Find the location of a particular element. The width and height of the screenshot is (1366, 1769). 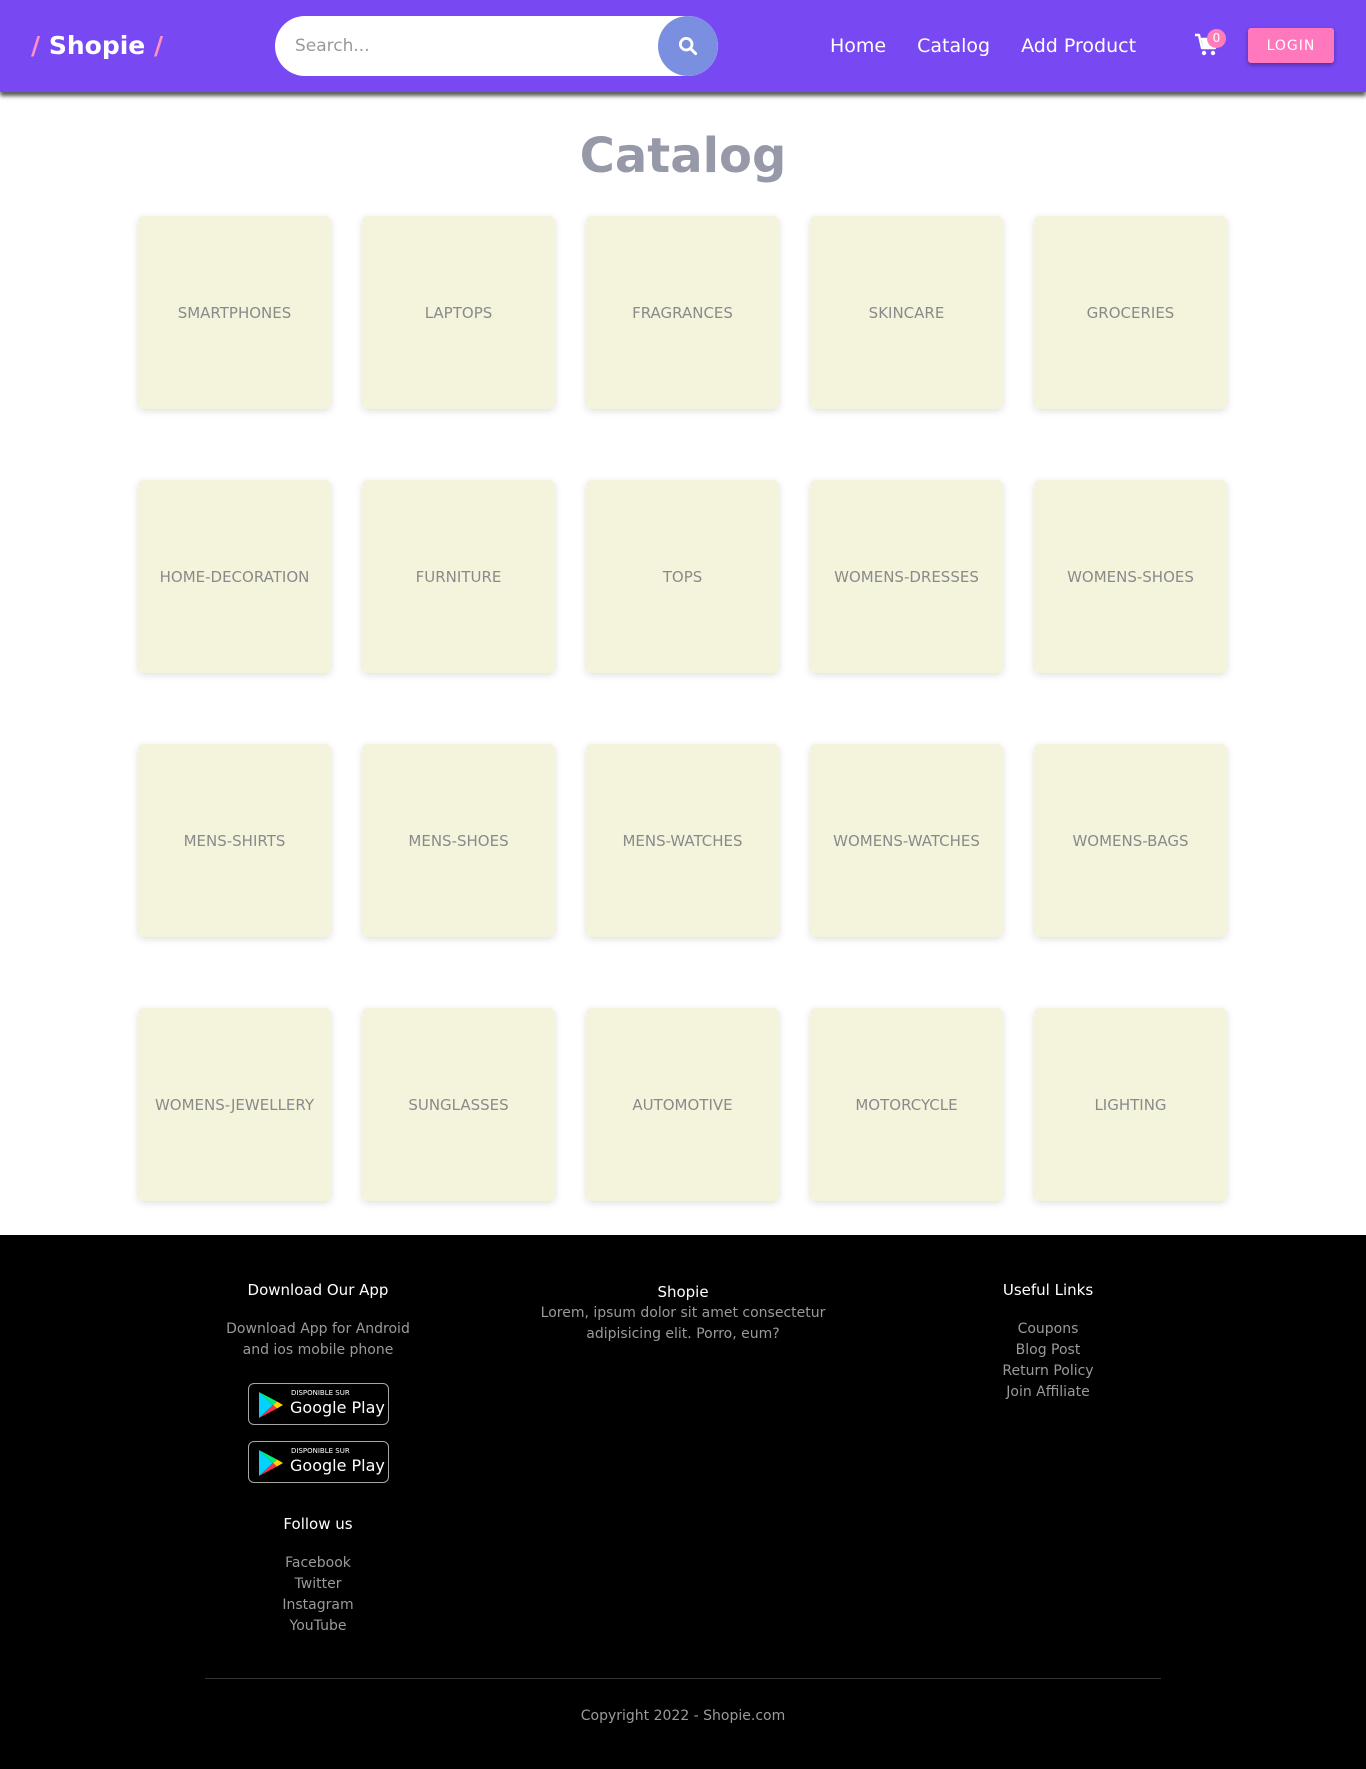

category-card-womens-jewellery: WOMENS-JEWELLERY is located at coordinates (234, 1104).